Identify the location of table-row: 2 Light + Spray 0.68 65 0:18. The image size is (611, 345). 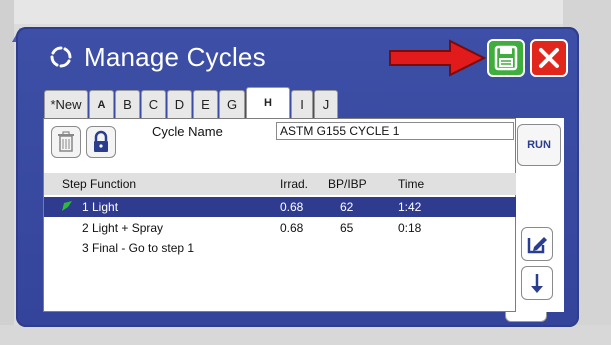
(280, 228).